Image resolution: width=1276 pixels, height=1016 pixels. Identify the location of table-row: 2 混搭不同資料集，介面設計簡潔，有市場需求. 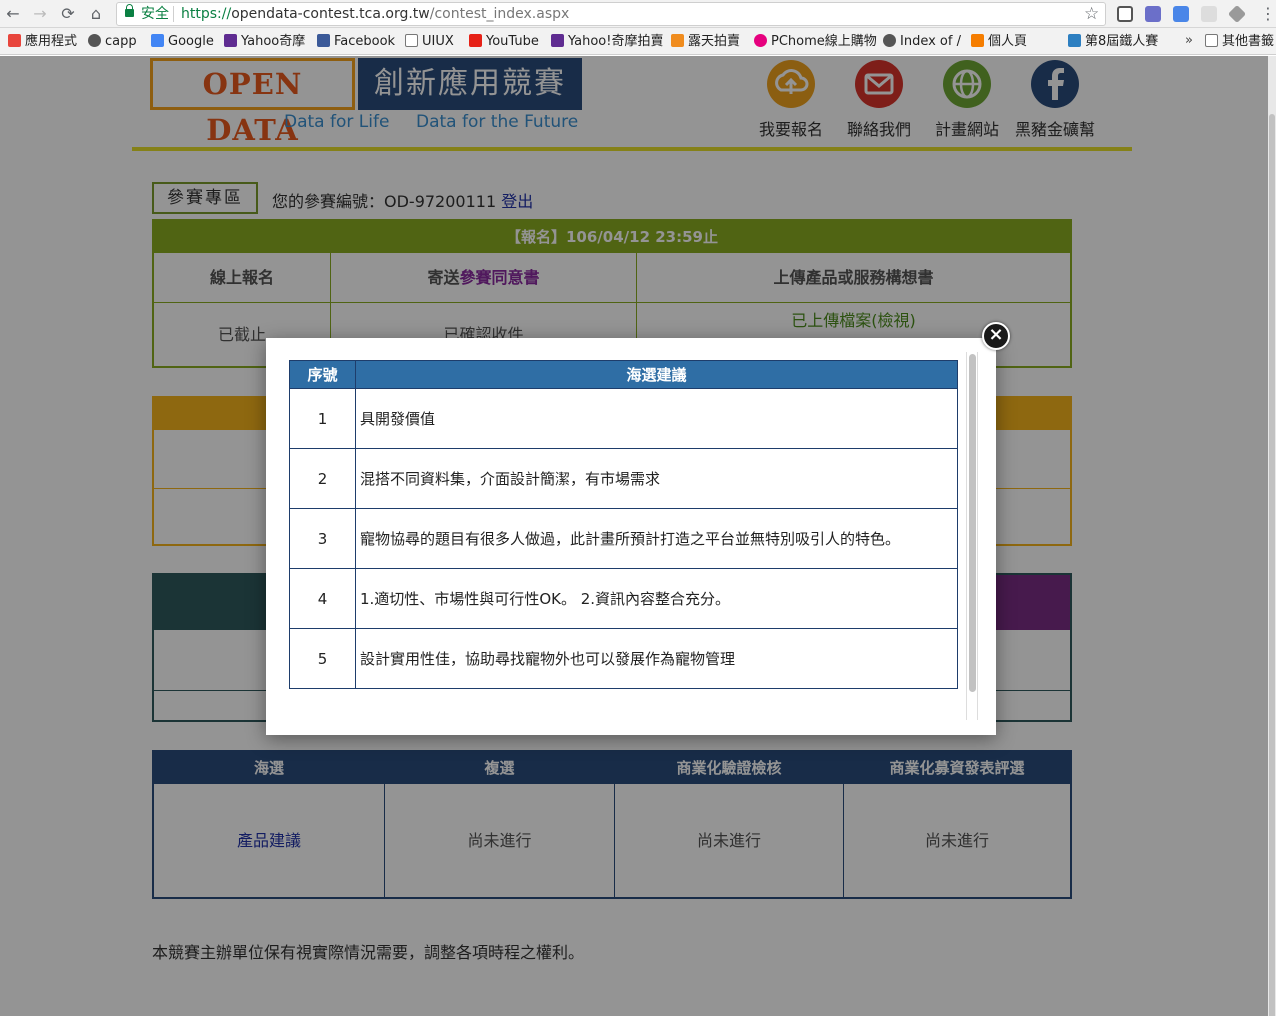
(623, 478).